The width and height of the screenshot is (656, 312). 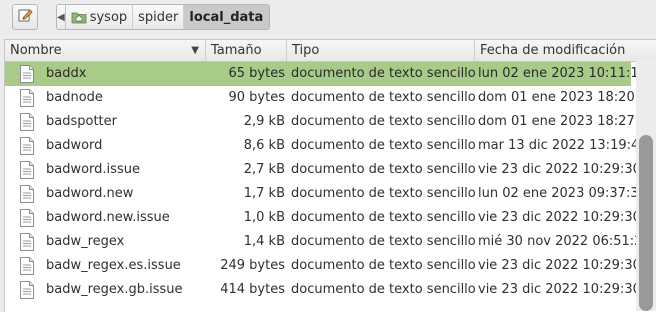 What do you see at coordinates (567, 121) in the screenshot?
I see `file-modified-date: dom 01 ene 2023 18:27:16` at bounding box center [567, 121].